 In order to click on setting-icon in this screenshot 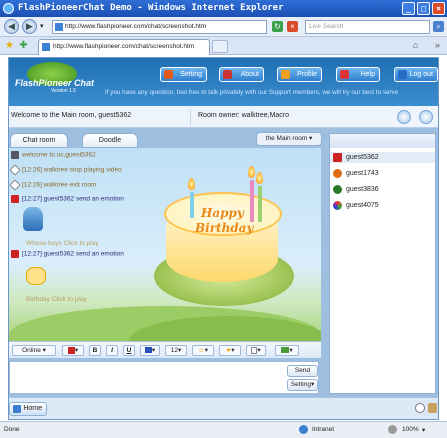, I will do `click(168, 74)`.